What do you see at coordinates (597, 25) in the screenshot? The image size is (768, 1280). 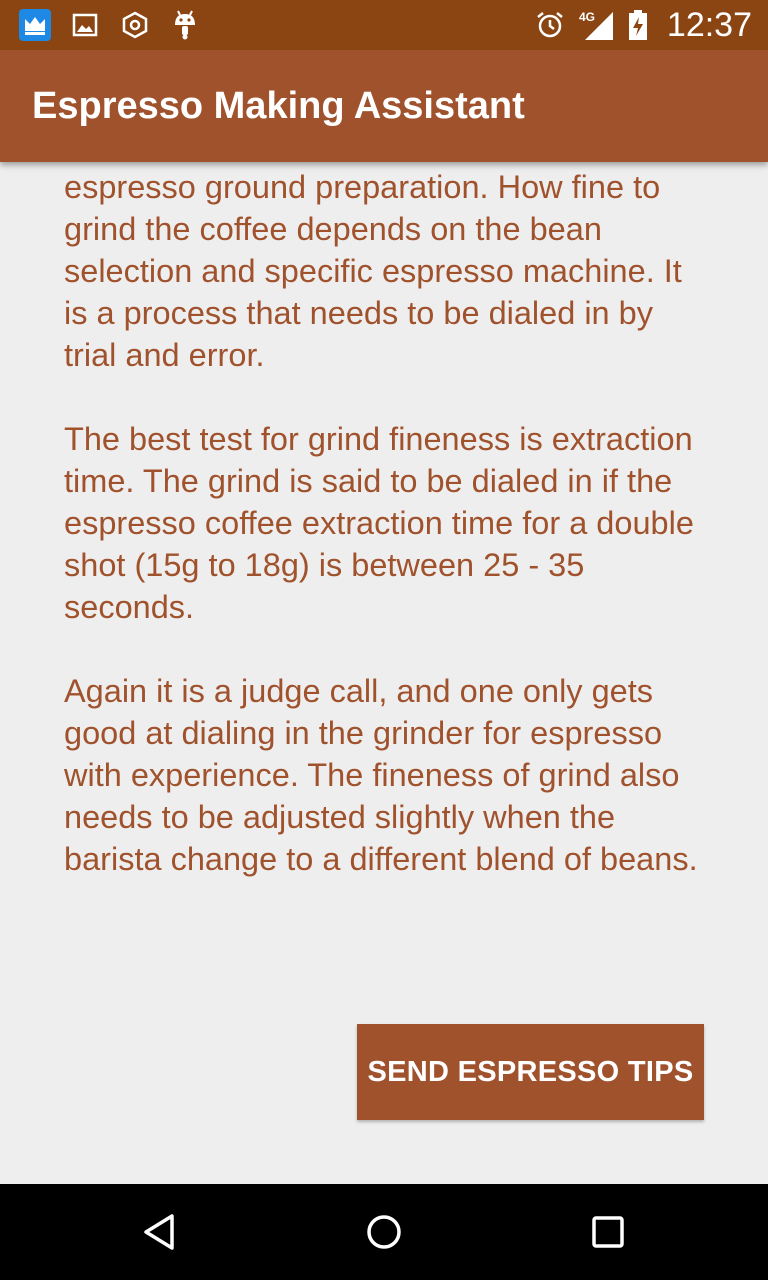 I see `signal-icon: 4G` at bounding box center [597, 25].